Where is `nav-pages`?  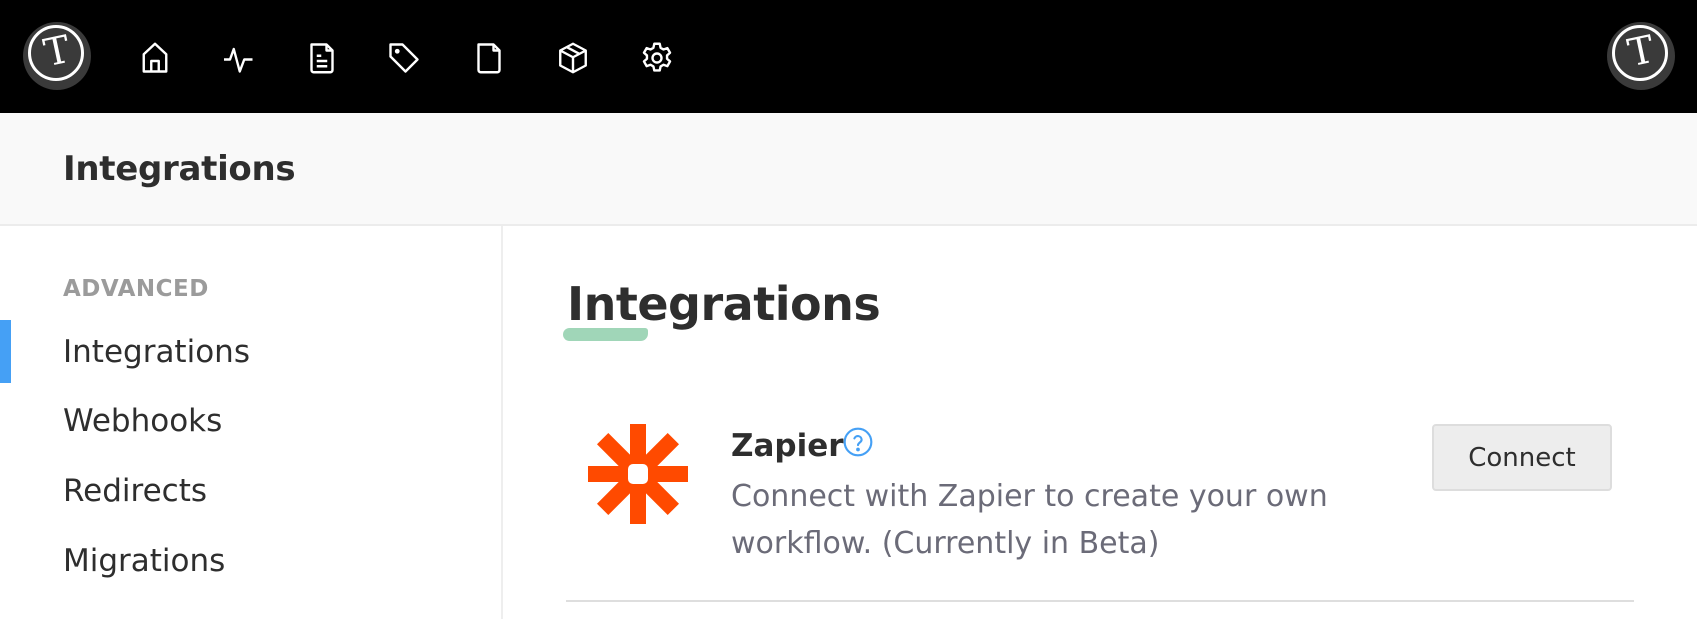
nav-pages is located at coordinates (489, 58).